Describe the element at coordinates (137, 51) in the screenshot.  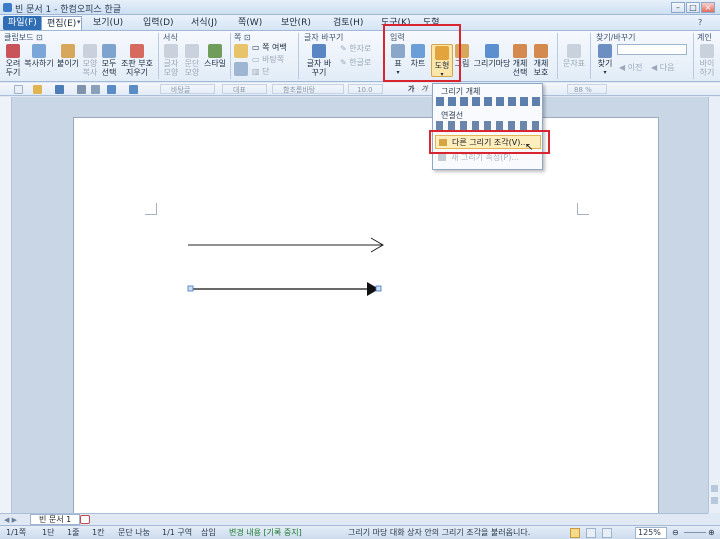
I see `eraser-icon` at that location.